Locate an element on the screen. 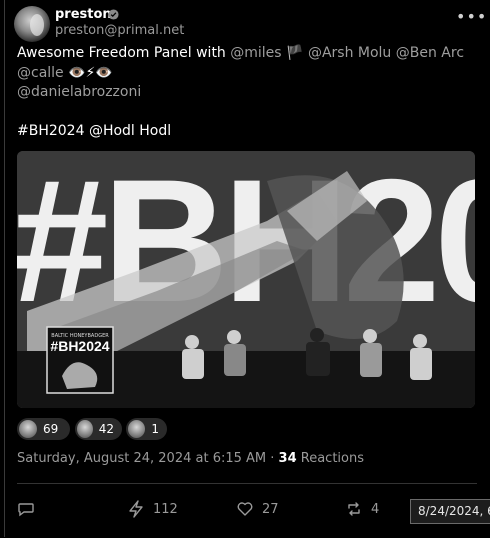 Image resolution: width=490 pixels, height=538 pixels. heart-icon is located at coordinates (245, 509).